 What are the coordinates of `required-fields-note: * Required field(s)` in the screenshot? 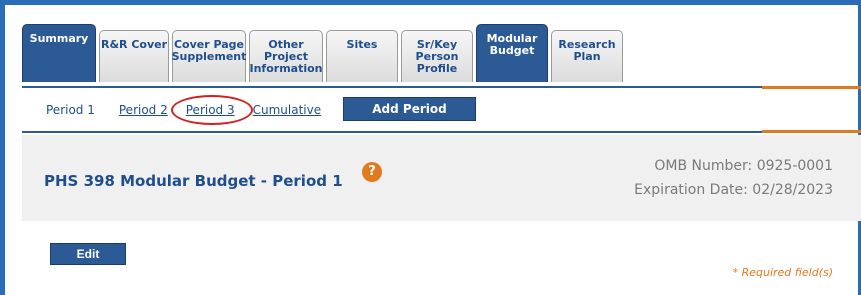 It's located at (782, 272).